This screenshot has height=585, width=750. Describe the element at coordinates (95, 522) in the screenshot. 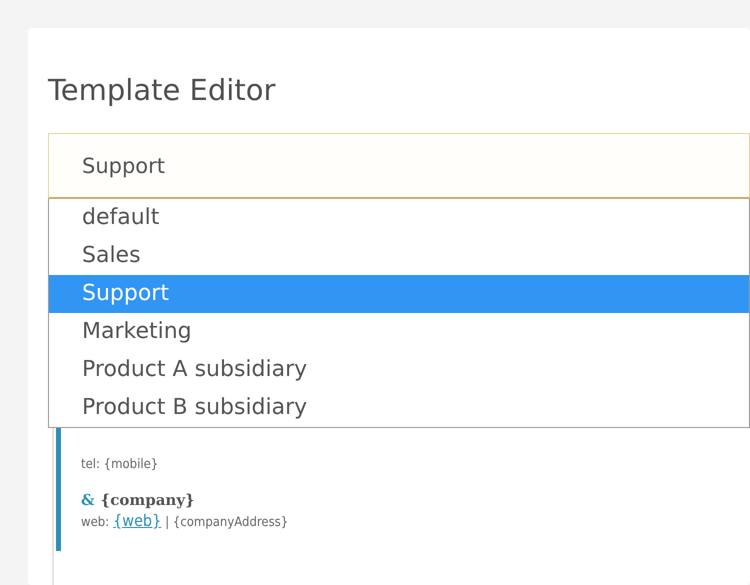

I see `web-label: web:` at that location.